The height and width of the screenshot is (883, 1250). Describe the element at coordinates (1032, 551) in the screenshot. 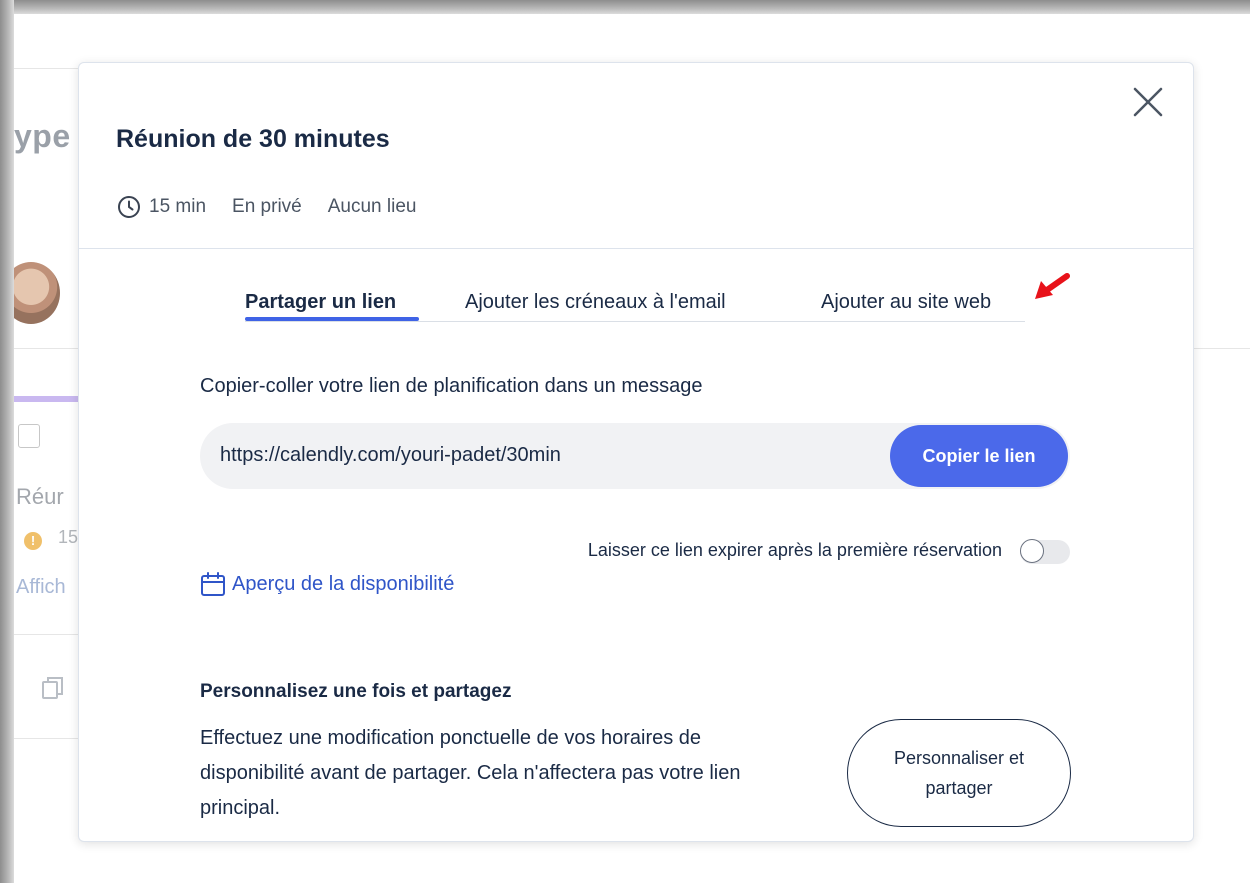

I see `expire-toggle-knob` at that location.